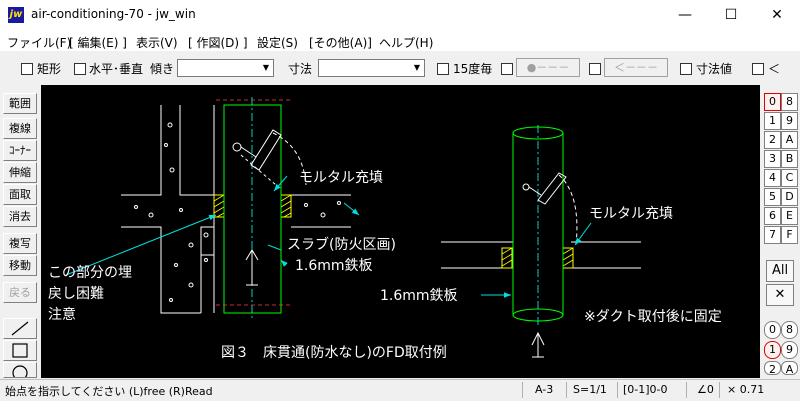 This screenshot has width=800, height=401. I want to click on layer-9-button: 9, so click(789, 121).